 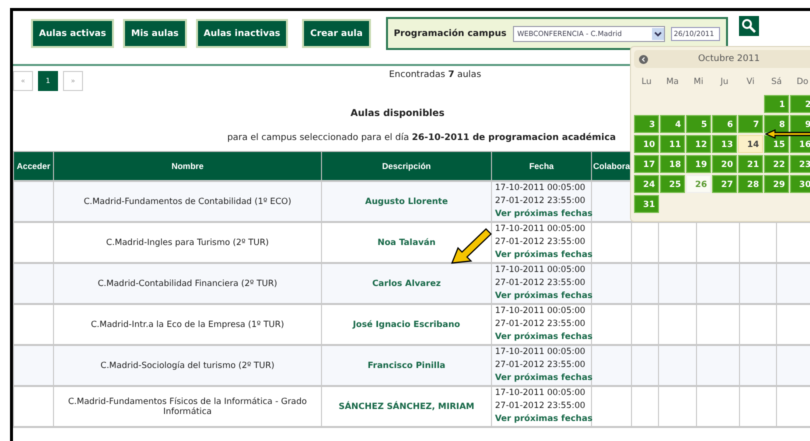 What do you see at coordinates (336, 33) in the screenshot?
I see `nav-button: Crear aula` at bounding box center [336, 33].